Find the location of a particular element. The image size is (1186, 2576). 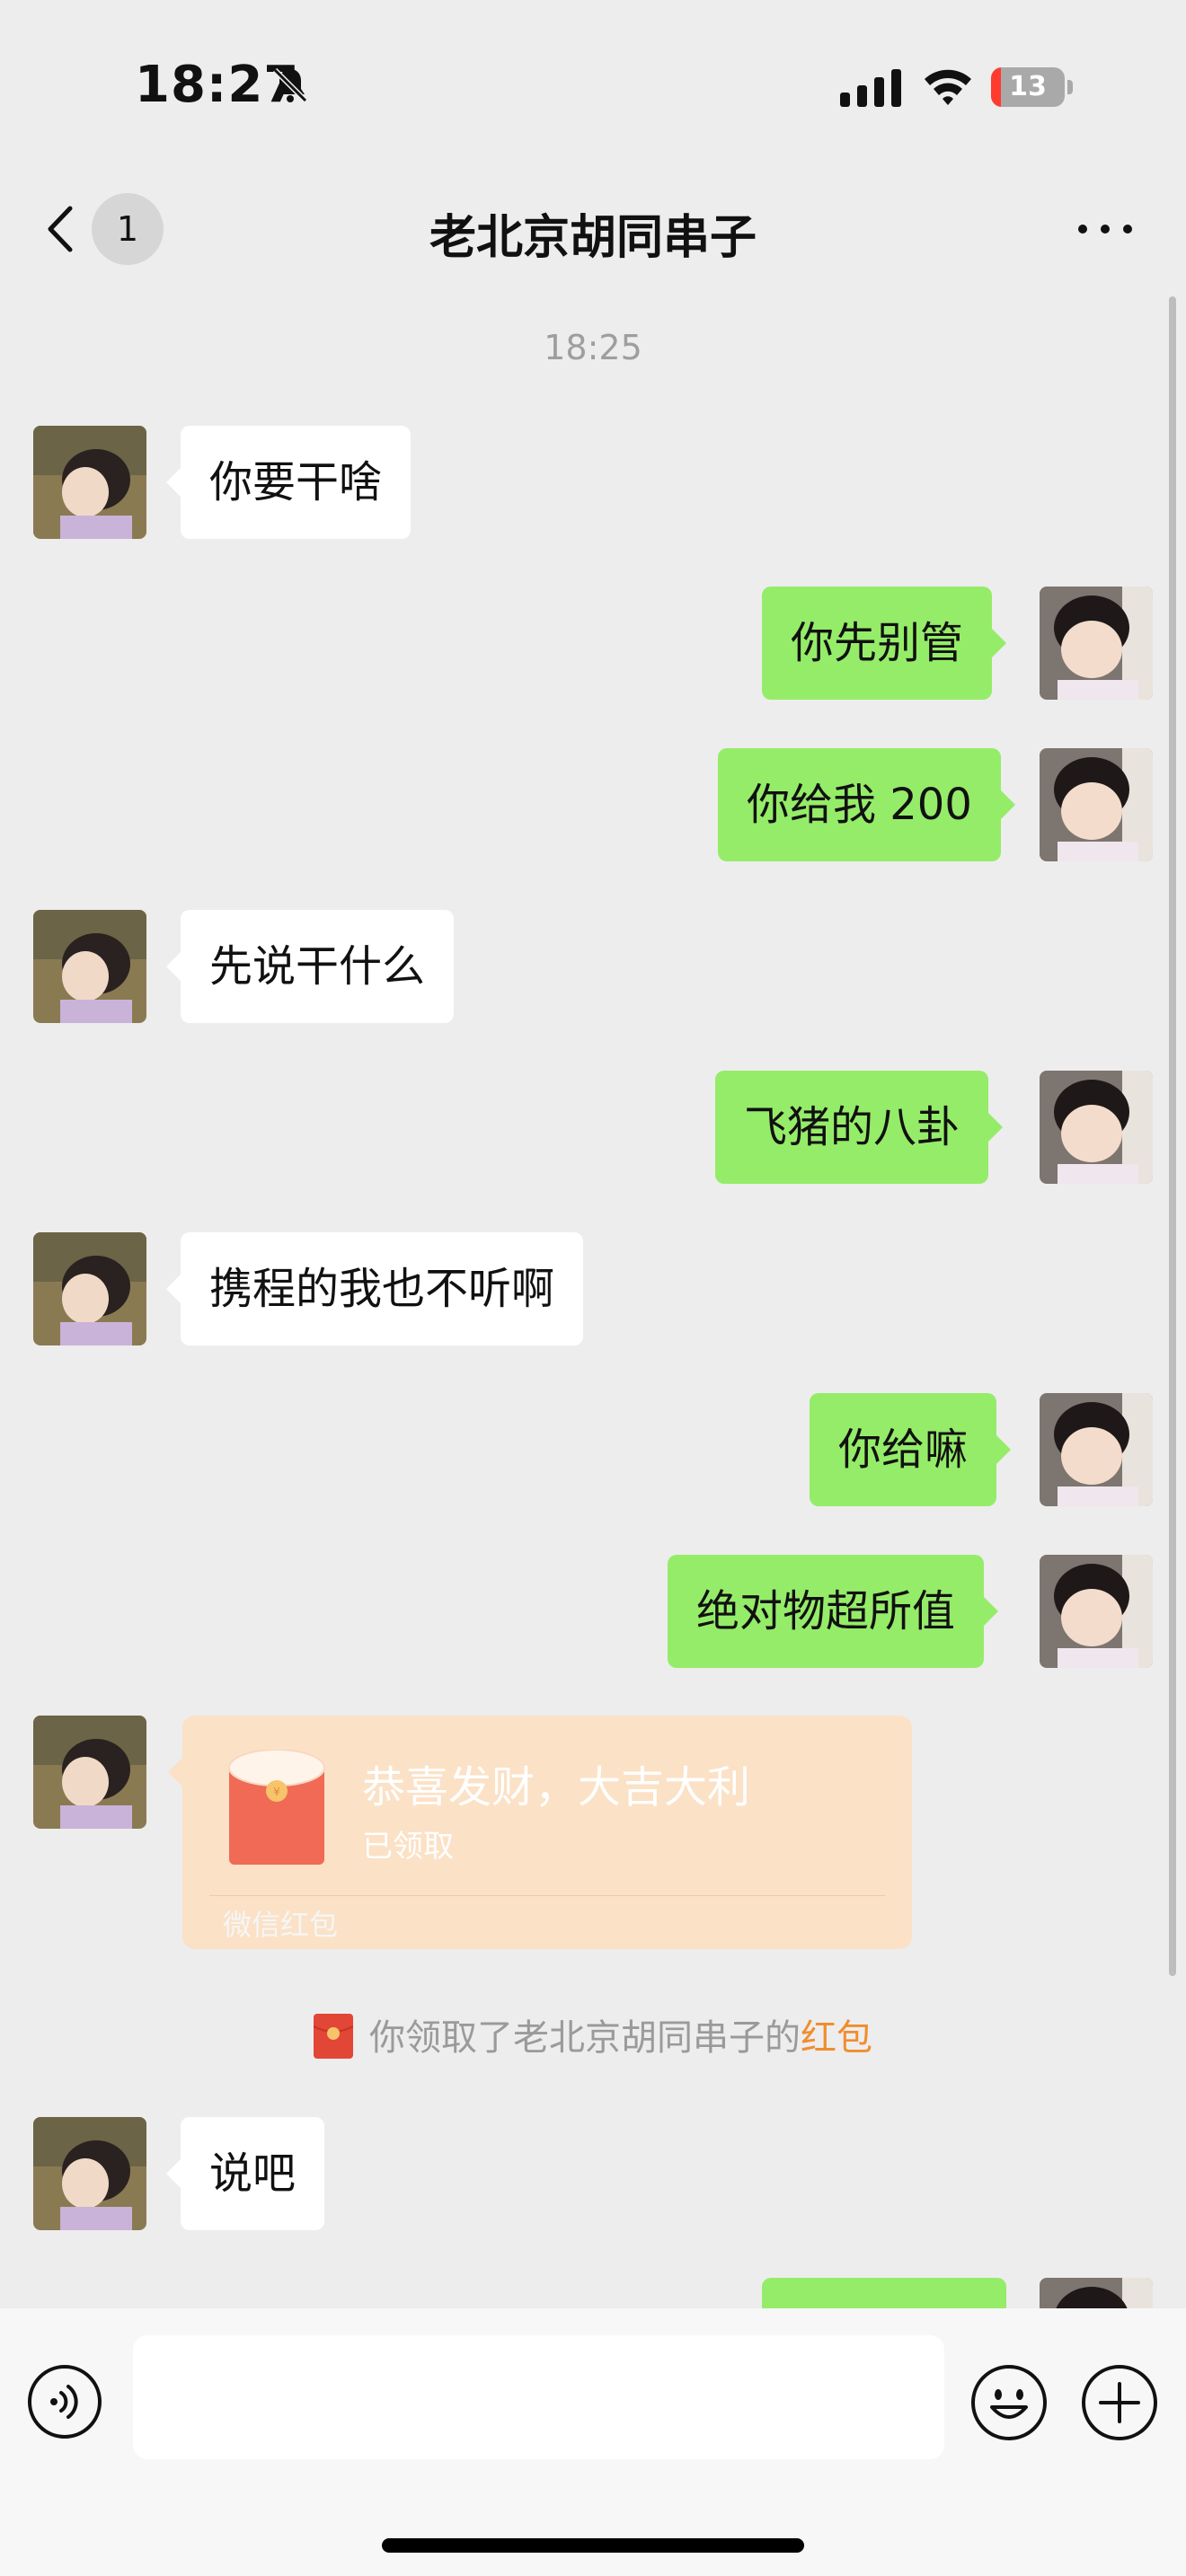

red-packet-card: ¥ 恭喜发财，大吉大利 已领取 微信红包 is located at coordinates (540, 1832).